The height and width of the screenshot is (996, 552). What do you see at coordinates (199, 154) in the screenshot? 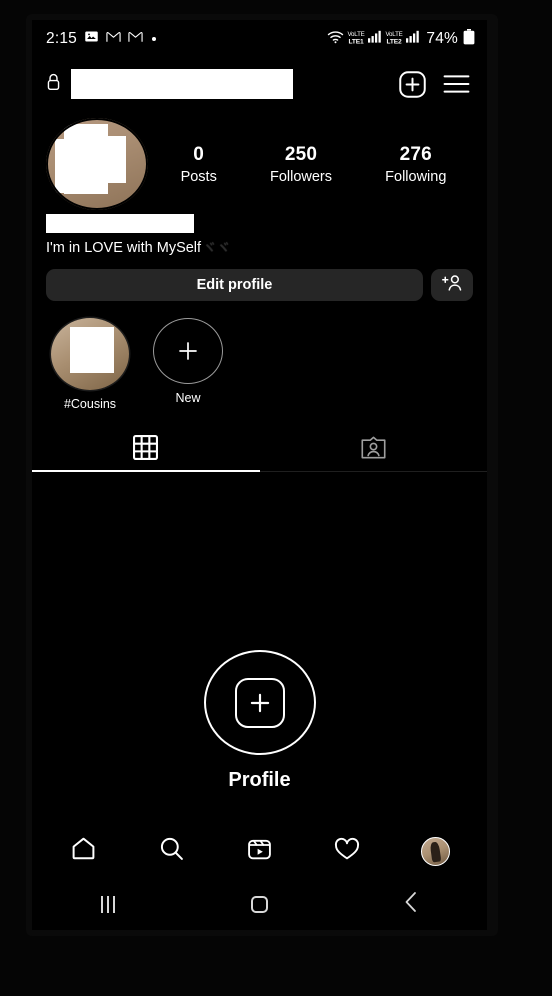
I see `stat-value: 0` at bounding box center [199, 154].